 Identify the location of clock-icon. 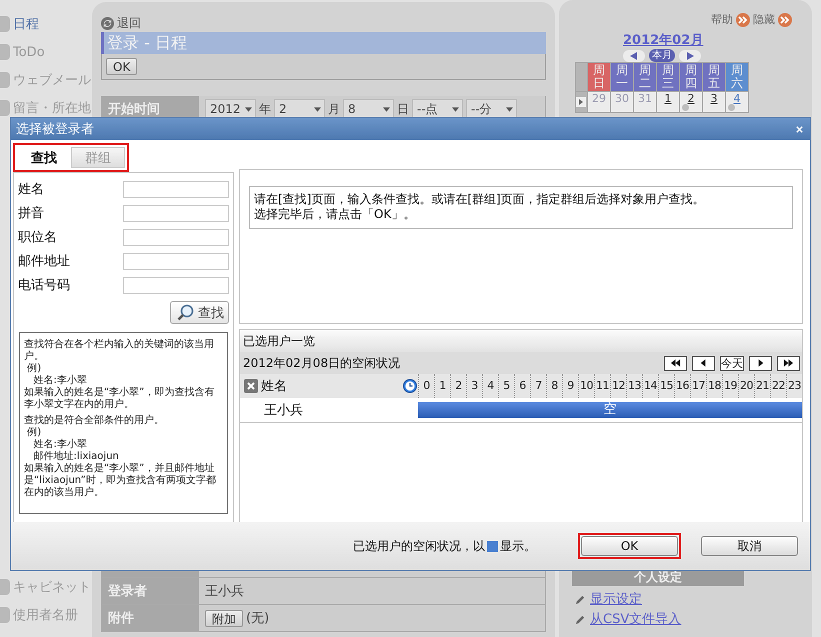
(410, 386).